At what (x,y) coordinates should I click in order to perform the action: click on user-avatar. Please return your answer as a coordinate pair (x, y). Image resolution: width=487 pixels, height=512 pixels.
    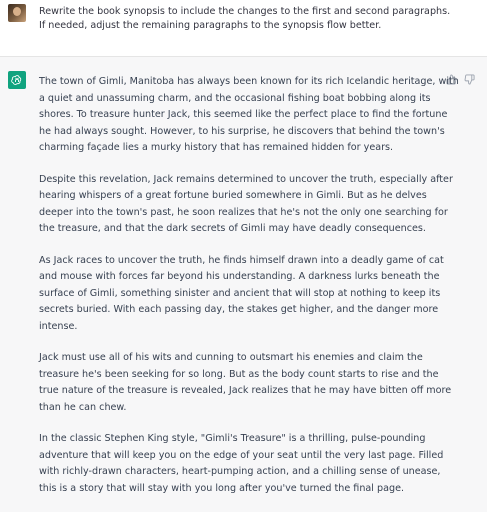
    Looking at the image, I should click on (17, 13).